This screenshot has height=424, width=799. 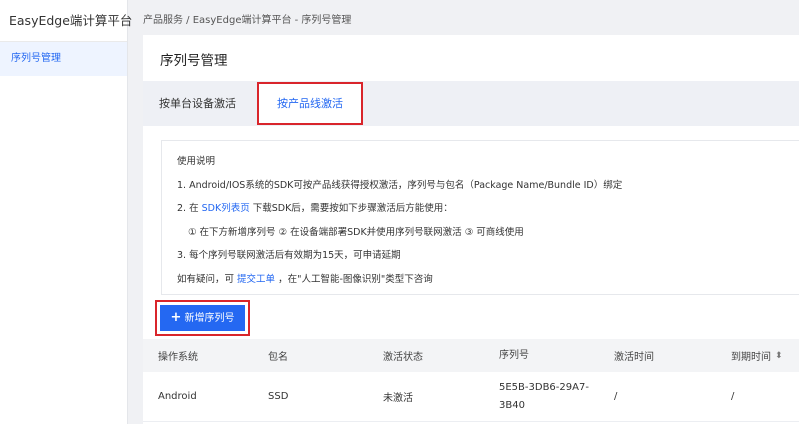 I want to click on notice-line-3: ① 在下方新增序列号 ② 在设备端部署SDK并使用序列号联网激活 ③ 可商线使用, so click(x=356, y=232).